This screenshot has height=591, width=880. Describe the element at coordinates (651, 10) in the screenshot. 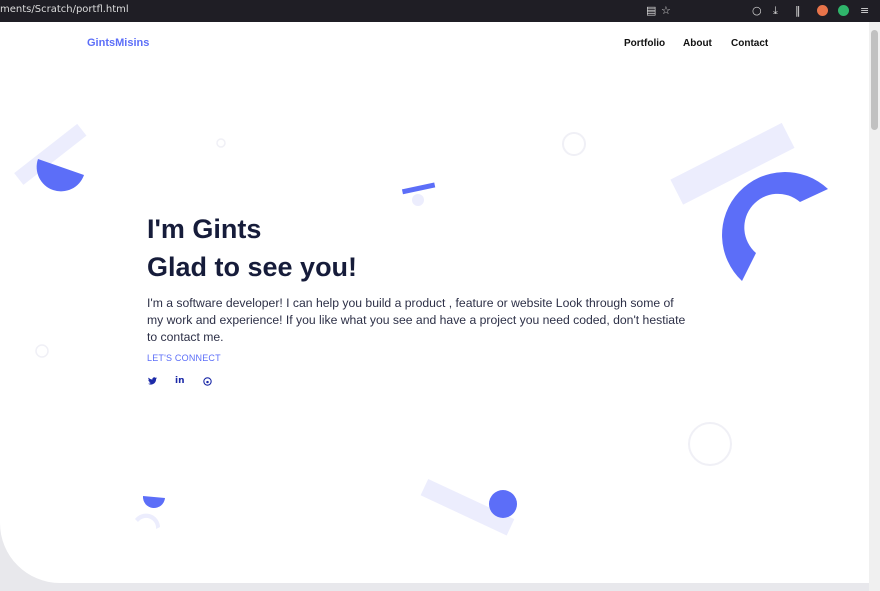

I see `reader-view-icon: ▤` at that location.